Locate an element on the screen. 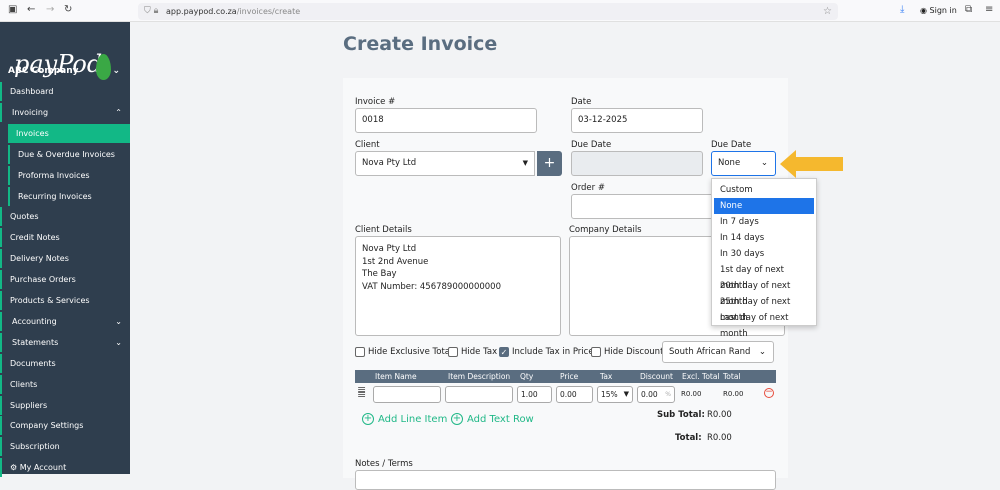 This screenshot has height=490, width=1000. sidebar-item-label: Subscription is located at coordinates (35, 447).